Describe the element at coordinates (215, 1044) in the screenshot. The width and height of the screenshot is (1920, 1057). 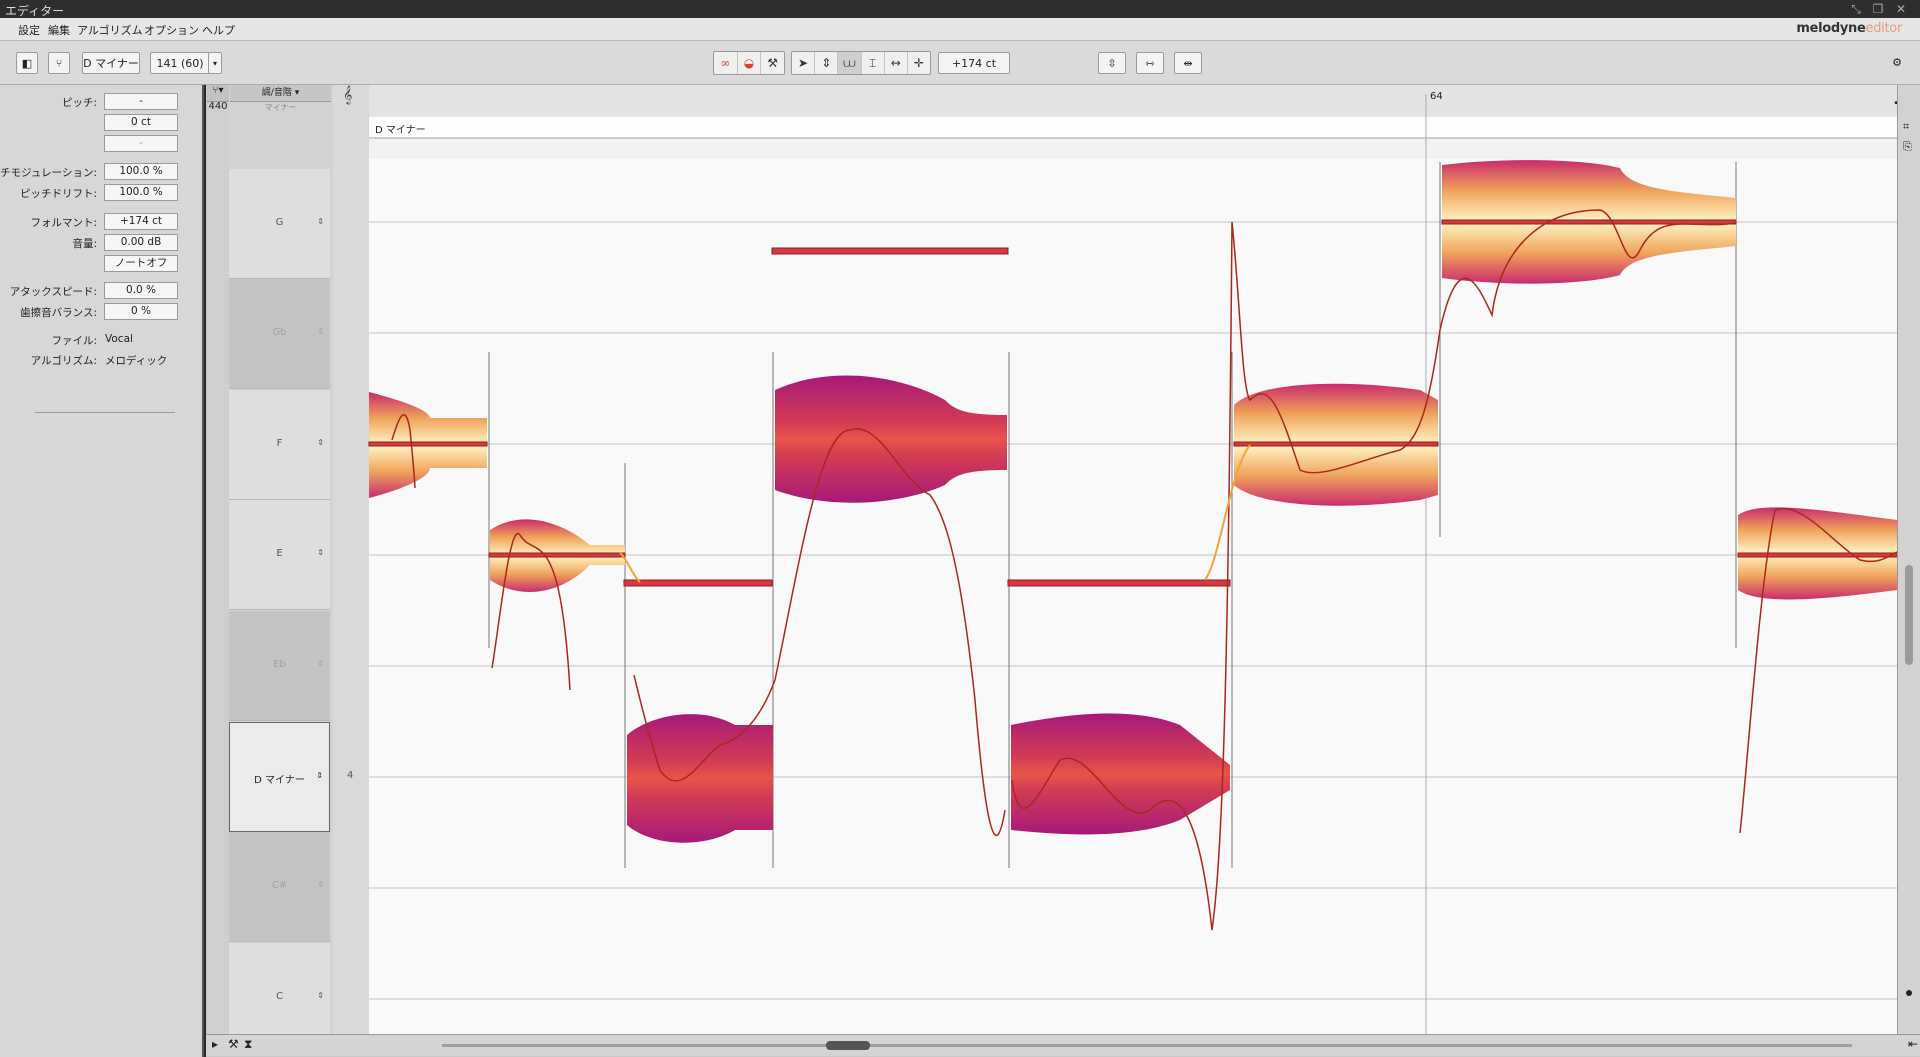
I see `pointer-icon: ▸` at that location.